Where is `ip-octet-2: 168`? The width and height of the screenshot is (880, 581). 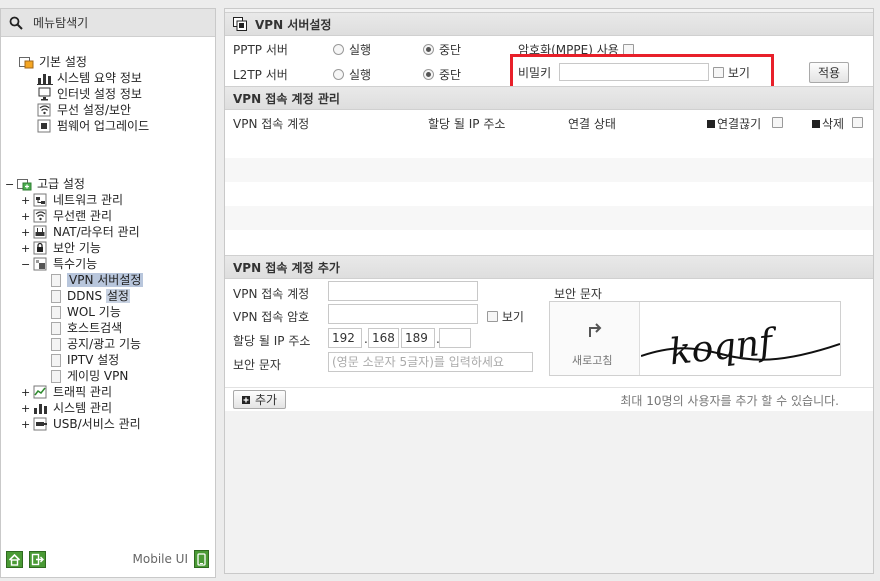 ip-octet-2: 168 is located at coordinates (383, 338).